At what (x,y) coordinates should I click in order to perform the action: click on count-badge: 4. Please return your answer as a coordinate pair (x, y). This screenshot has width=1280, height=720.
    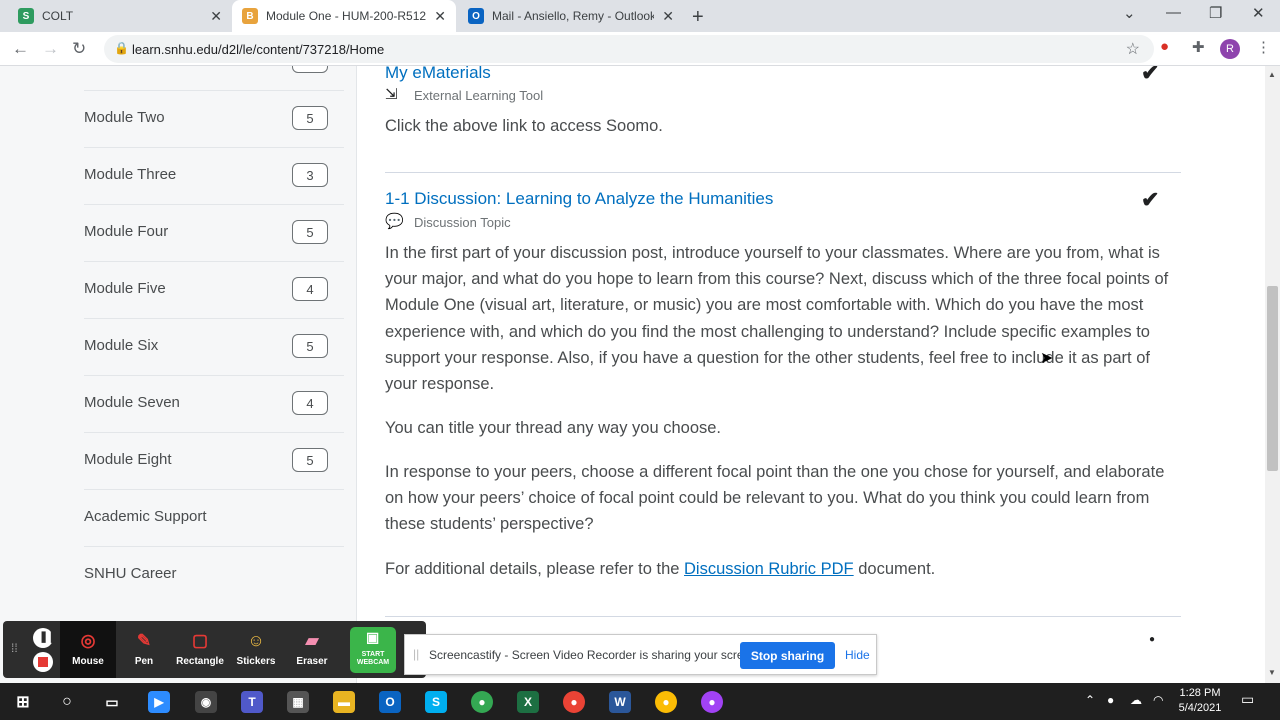
    Looking at the image, I should click on (310, 289).